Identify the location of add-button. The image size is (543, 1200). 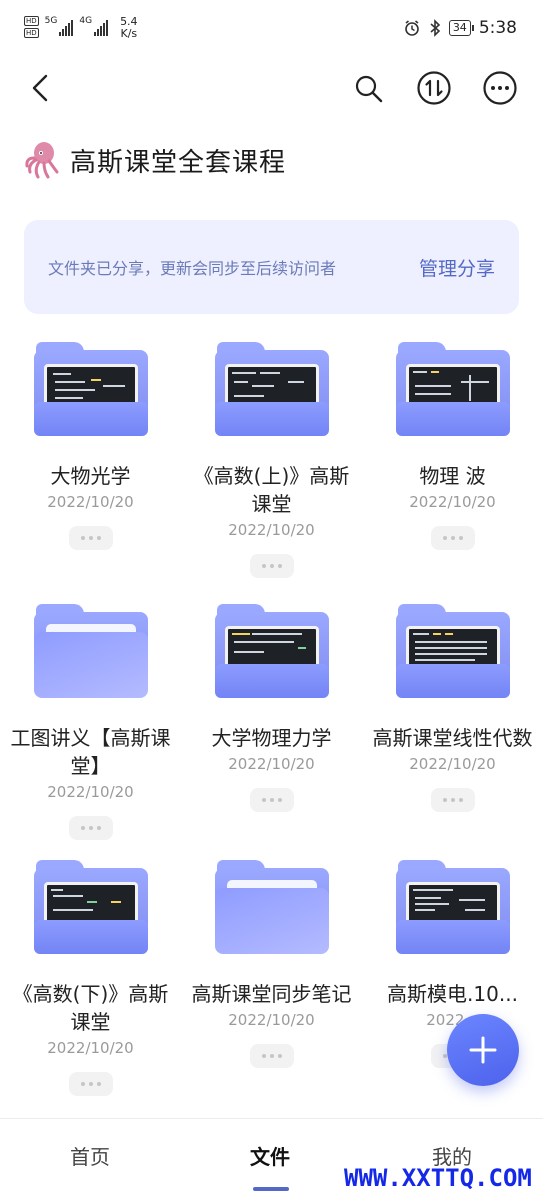
(483, 1050).